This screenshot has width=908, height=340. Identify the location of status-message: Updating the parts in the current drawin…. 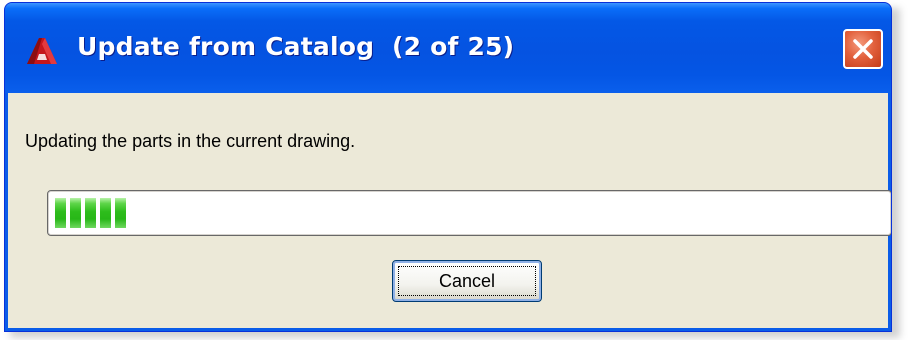
(190, 141).